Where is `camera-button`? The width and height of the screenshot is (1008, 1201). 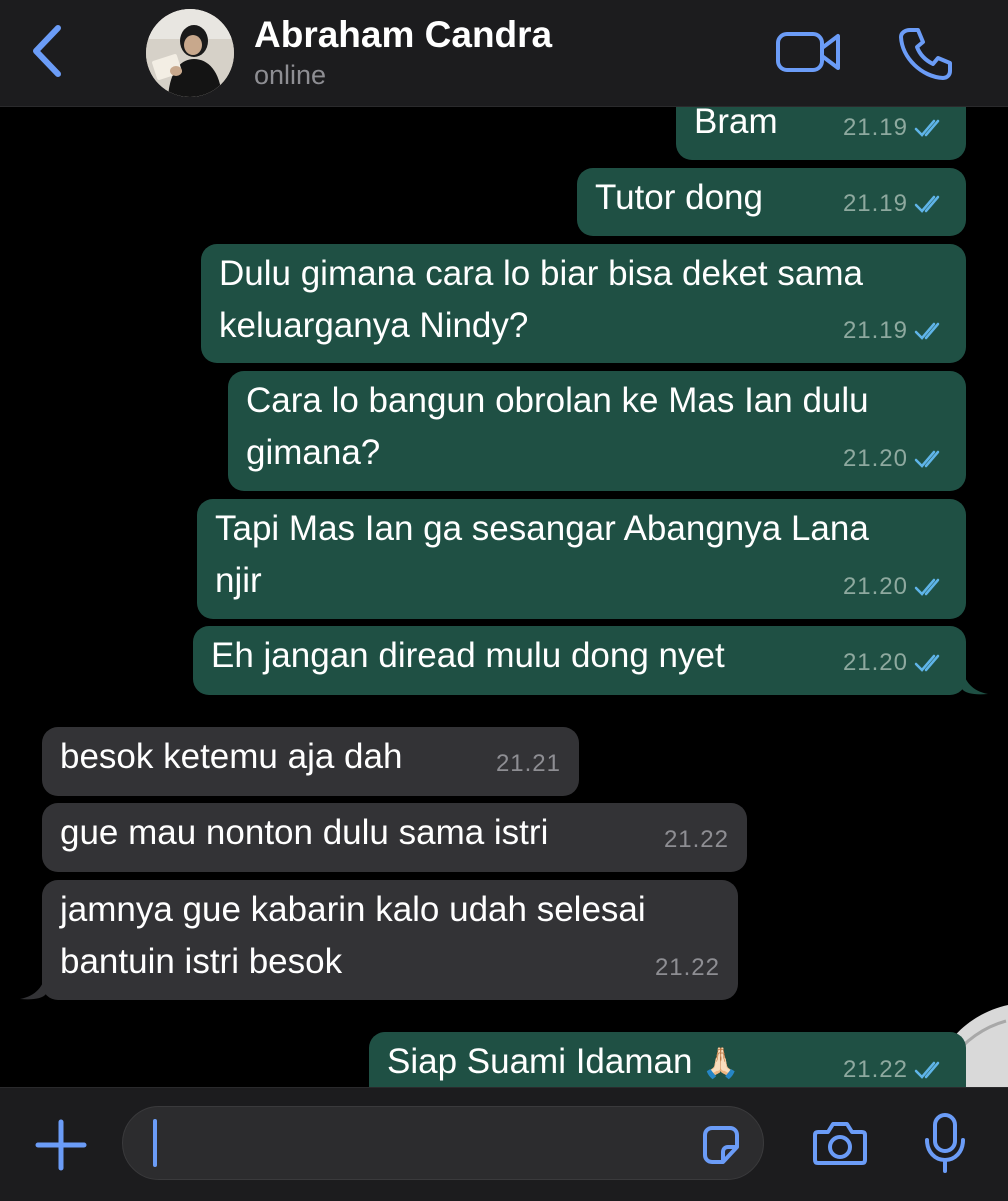 camera-button is located at coordinates (840, 1143).